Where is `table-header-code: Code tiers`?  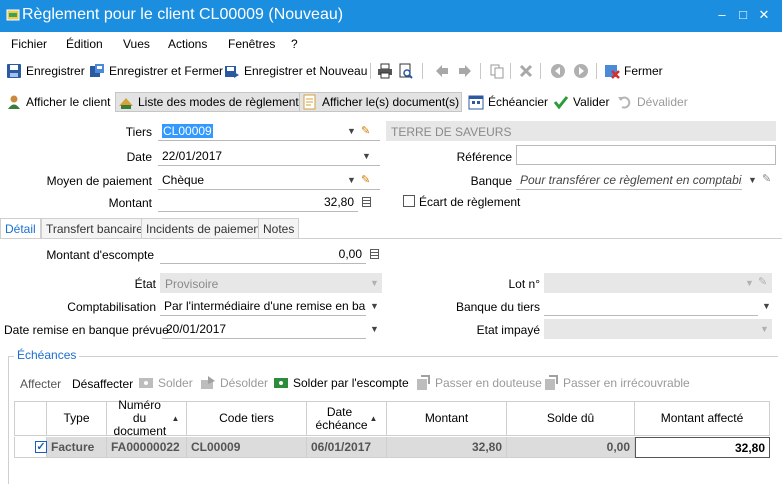
table-header-code: Code tiers is located at coordinates (247, 418).